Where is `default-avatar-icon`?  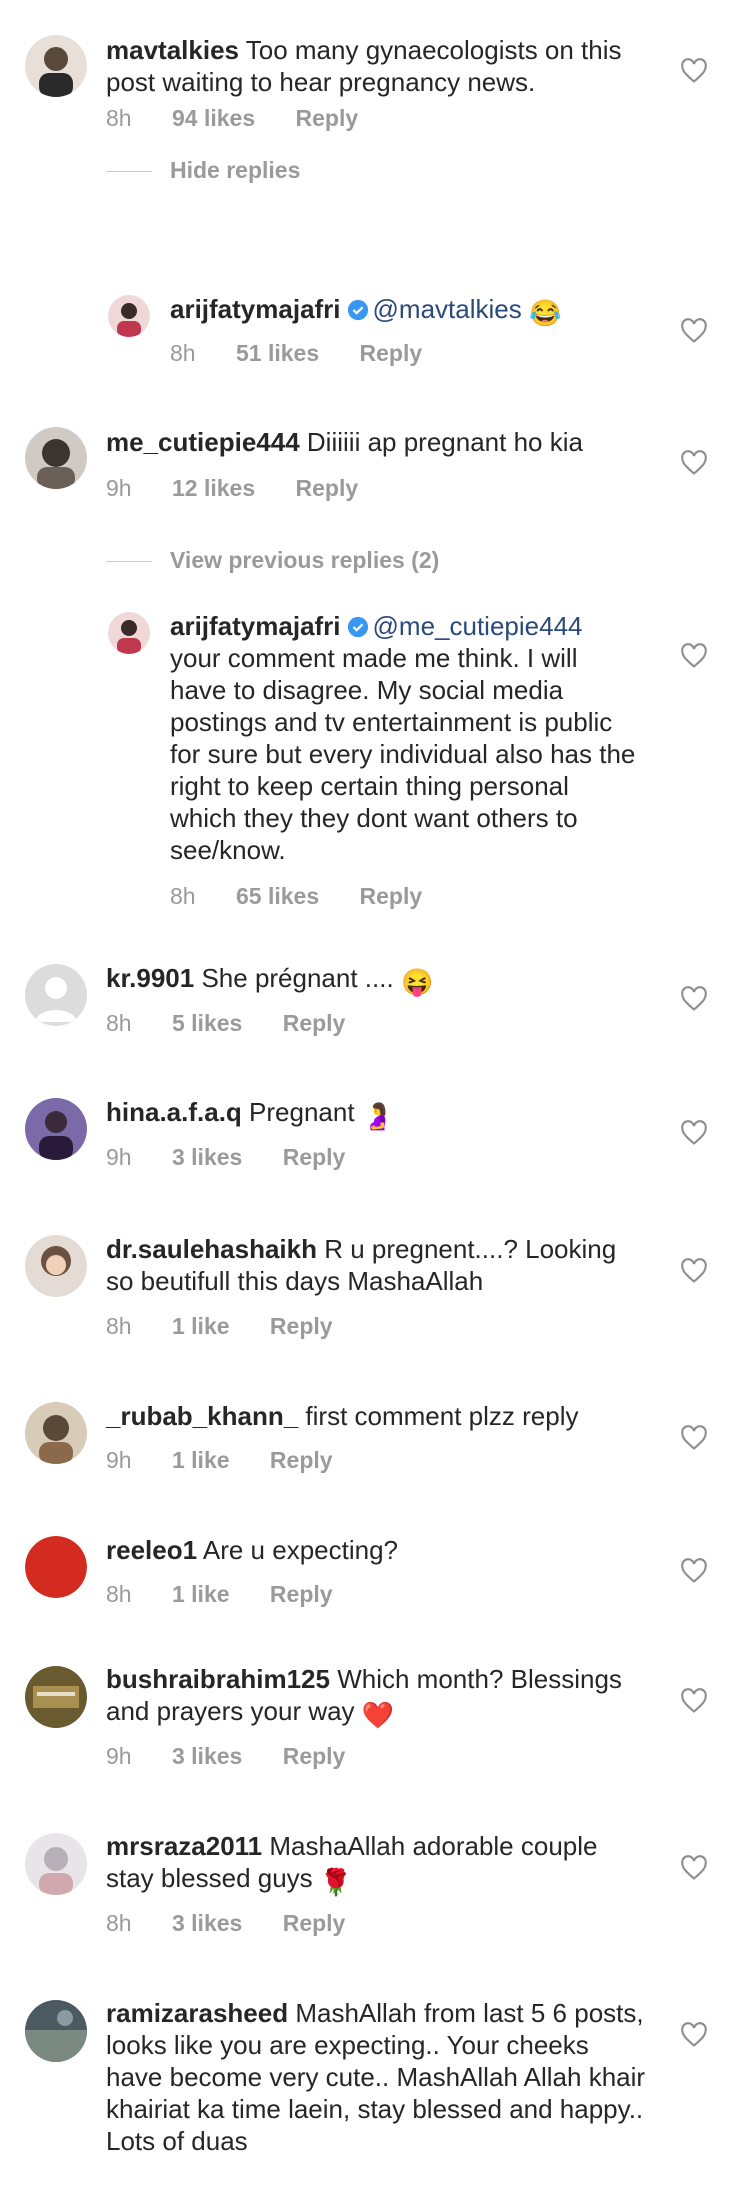 default-avatar-icon is located at coordinates (56, 995).